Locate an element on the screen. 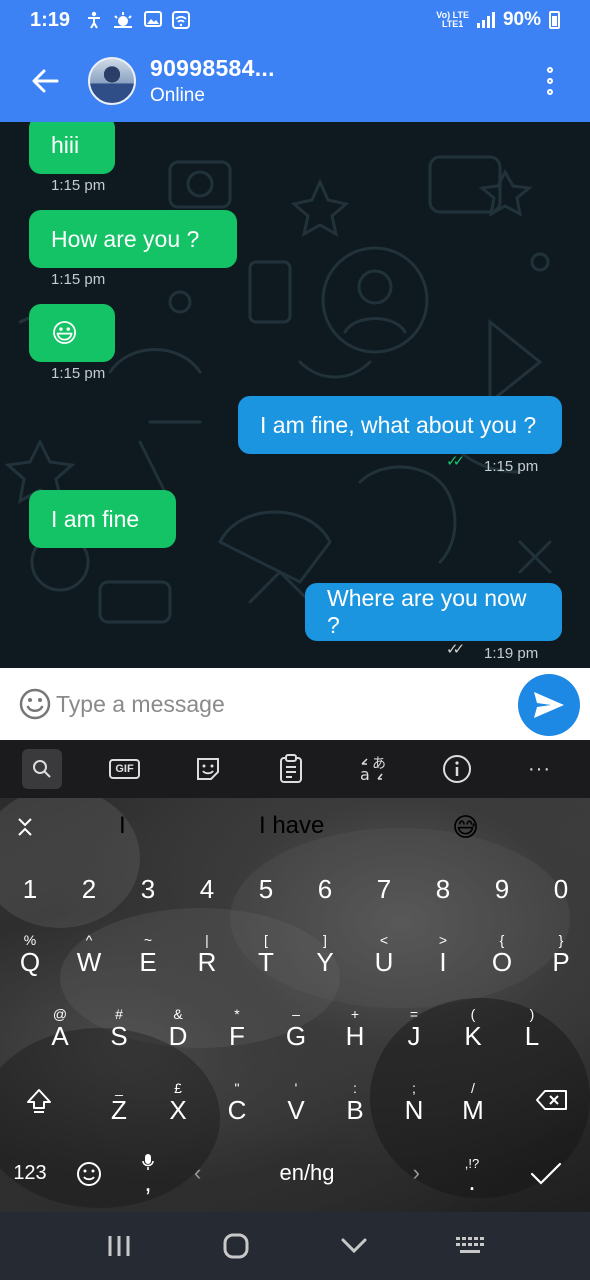  arrow-left-icon is located at coordinates (45, 81).